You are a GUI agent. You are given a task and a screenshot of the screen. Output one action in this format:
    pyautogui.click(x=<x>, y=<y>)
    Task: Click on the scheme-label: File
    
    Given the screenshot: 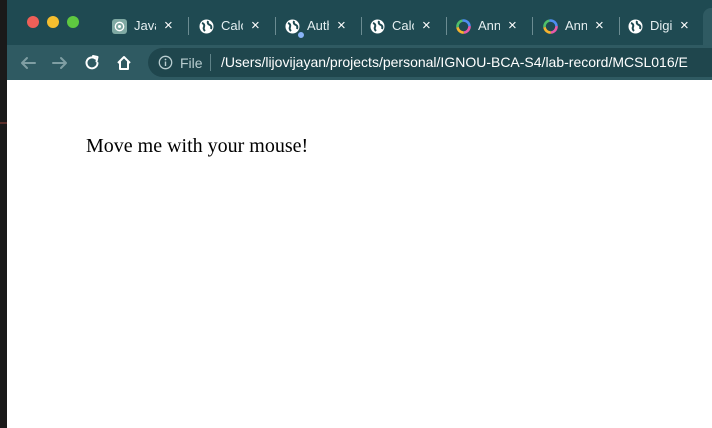 What is the action you would take?
    pyautogui.click(x=191, y=63)
    